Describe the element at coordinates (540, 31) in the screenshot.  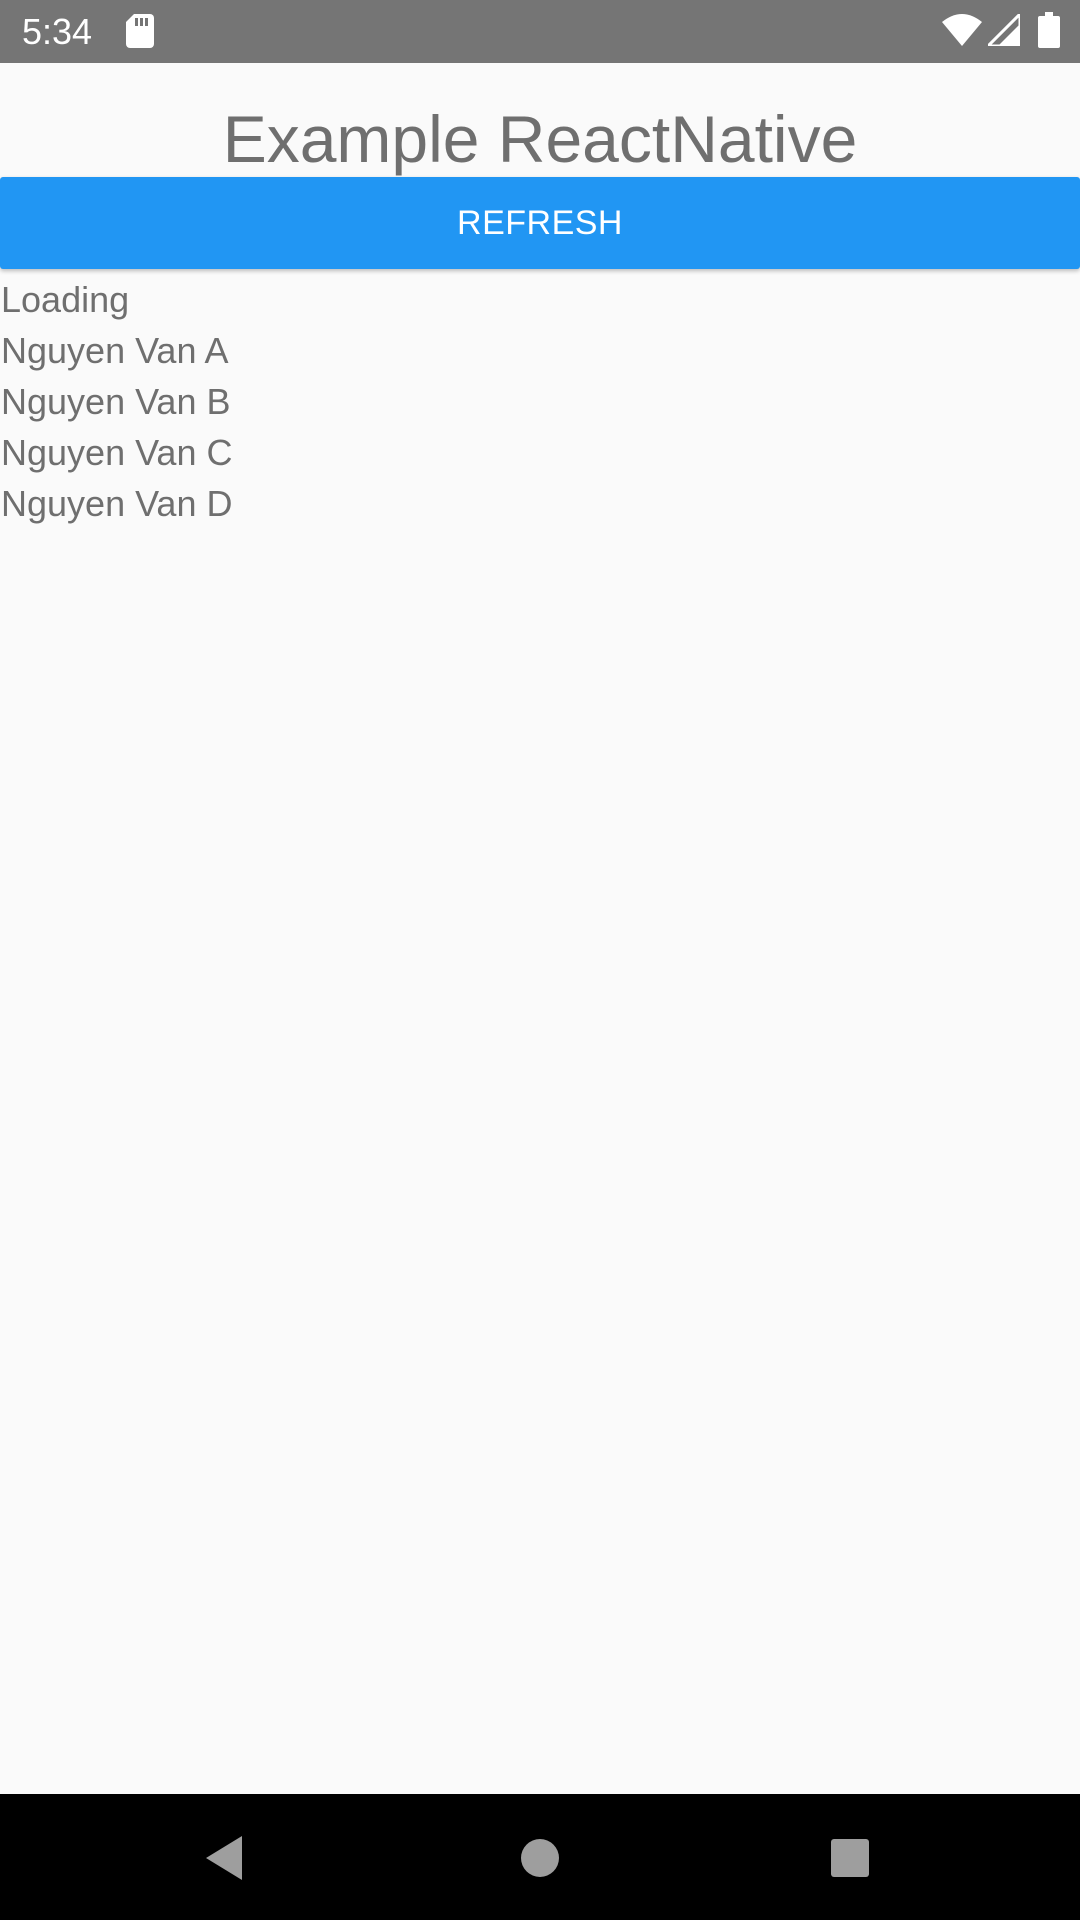
I see `status-bar: 5:34` at that location.